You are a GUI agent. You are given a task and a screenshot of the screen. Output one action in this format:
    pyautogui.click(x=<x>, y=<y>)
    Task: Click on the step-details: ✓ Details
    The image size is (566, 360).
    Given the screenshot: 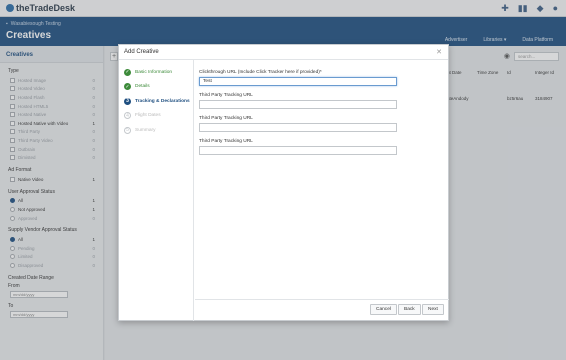 What is the action you would take?
    pyautogui.click(x=156, y=87)
    